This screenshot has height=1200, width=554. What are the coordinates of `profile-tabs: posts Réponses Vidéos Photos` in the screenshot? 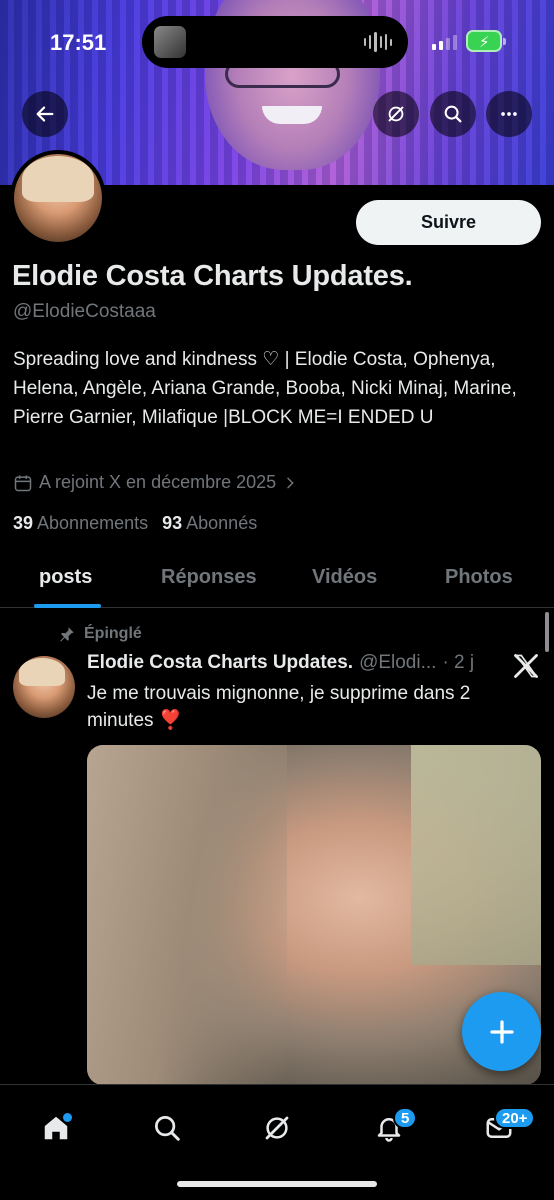 It's located at (277, 579).